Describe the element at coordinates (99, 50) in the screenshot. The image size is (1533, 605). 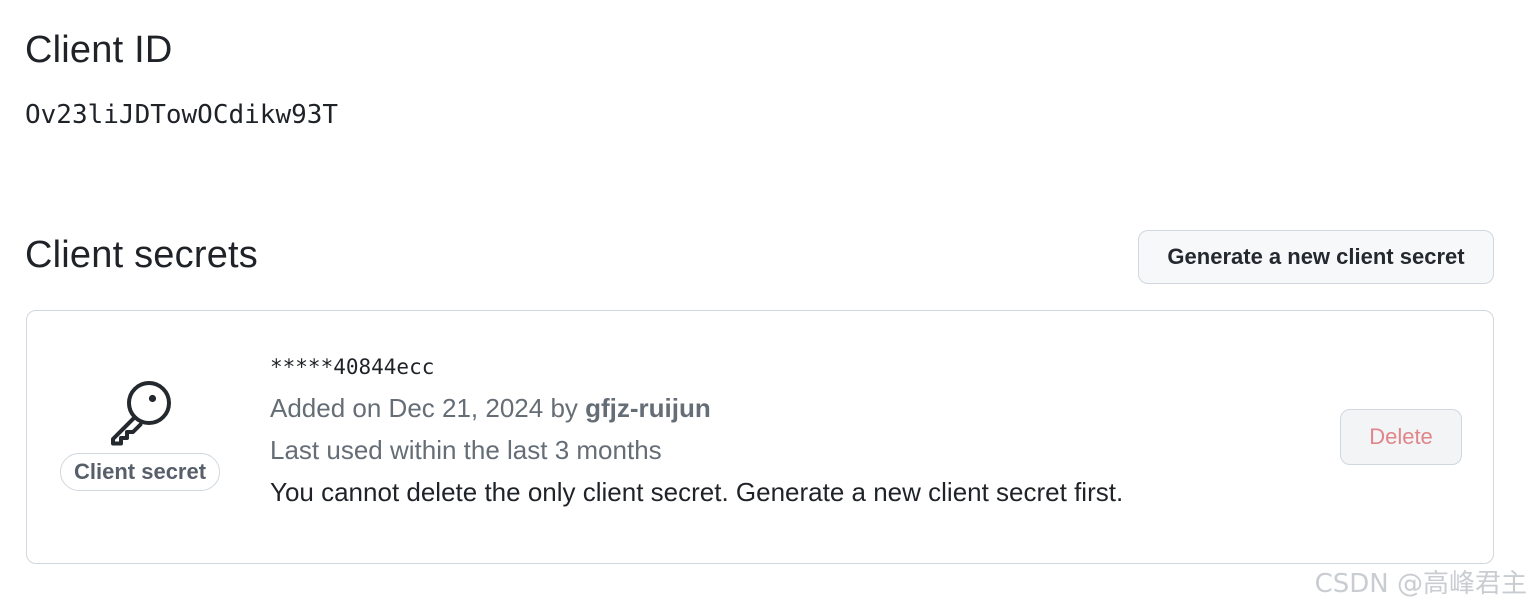
I see `client-id-title: Client ID` at that location.